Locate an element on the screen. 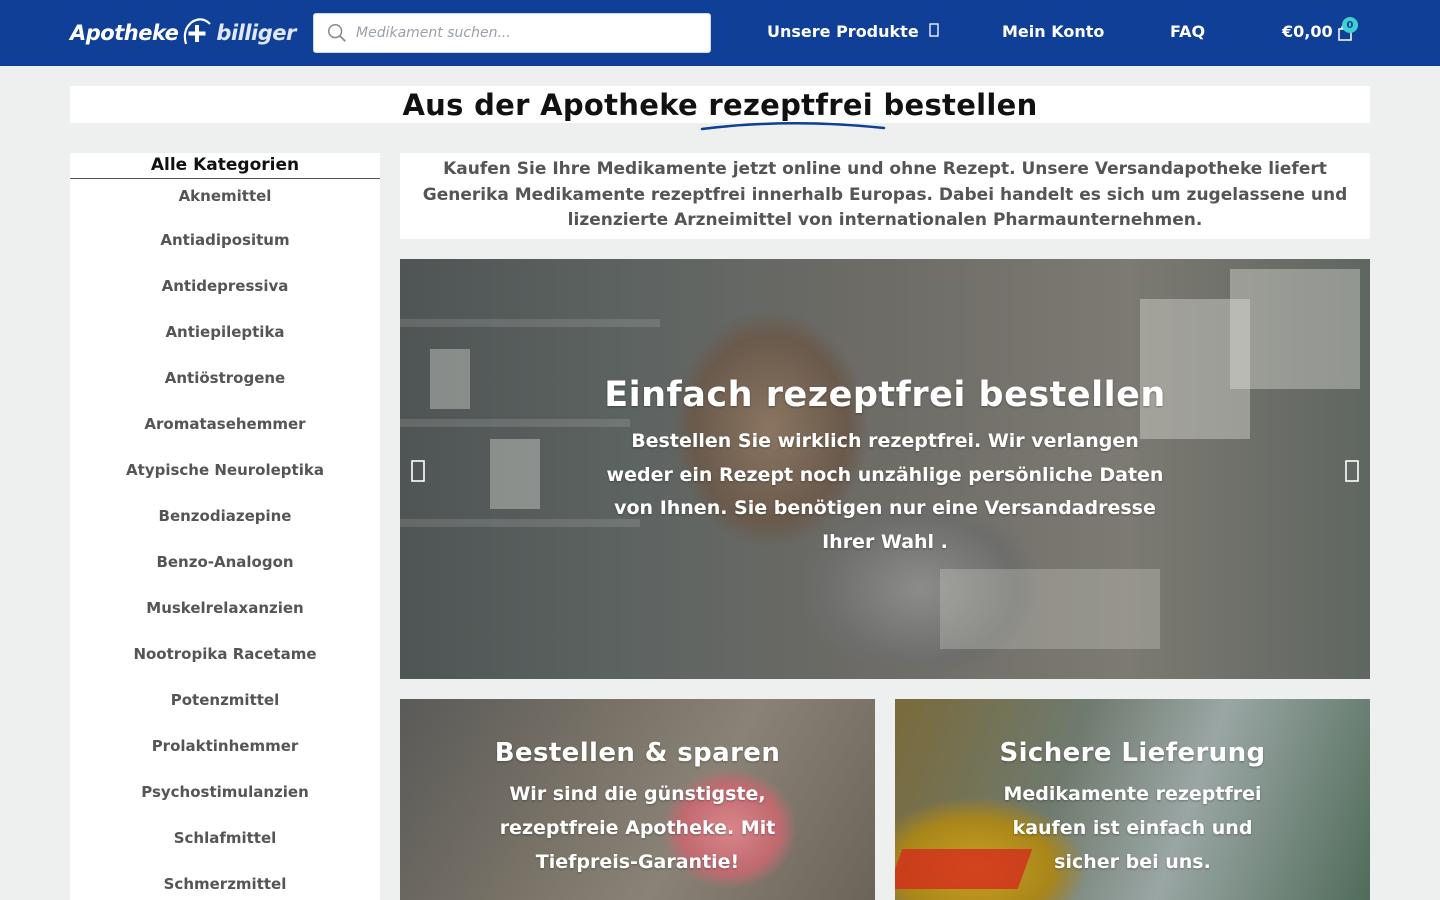  nav-faq: FAQ is located at coordinates (1187, 31).